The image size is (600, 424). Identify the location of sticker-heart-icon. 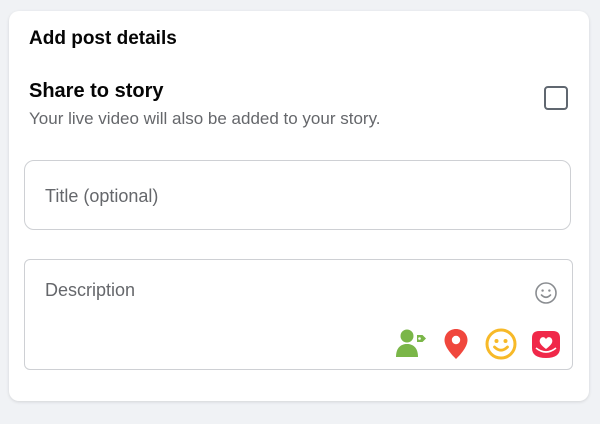
(546, 344).